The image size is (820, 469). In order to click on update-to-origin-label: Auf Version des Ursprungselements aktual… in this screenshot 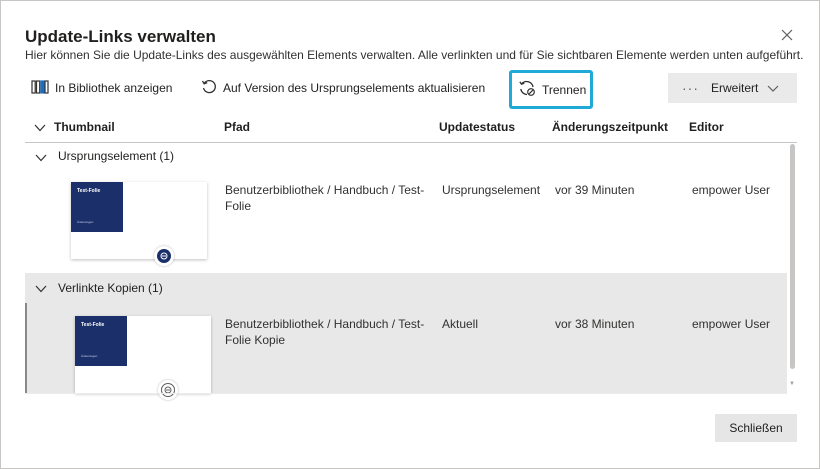, I will do `click(354, 88)`.